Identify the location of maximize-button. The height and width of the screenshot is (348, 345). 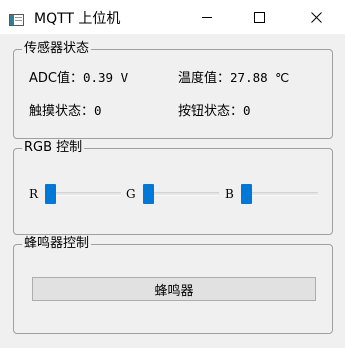
(259, 17).